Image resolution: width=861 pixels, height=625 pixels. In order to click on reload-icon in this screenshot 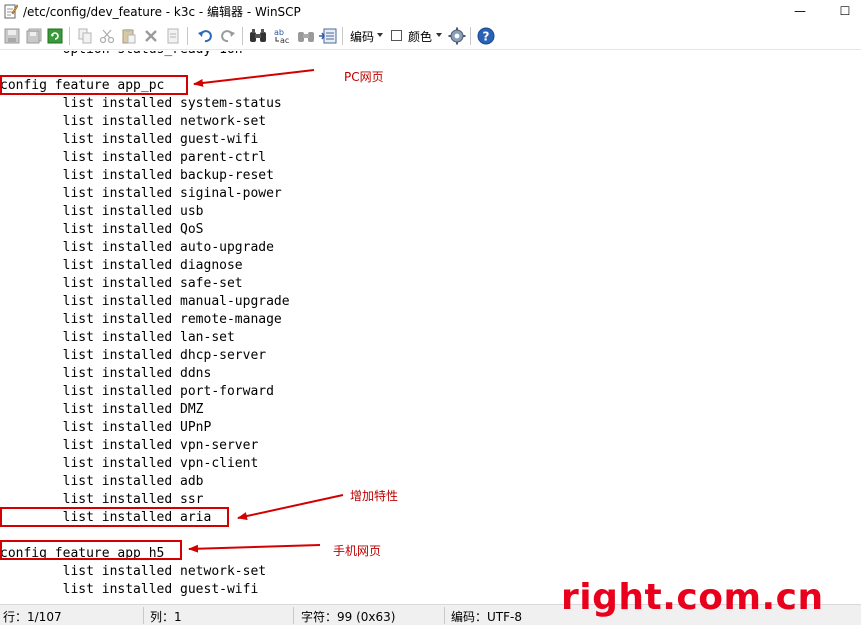, I will do `click(55, 36)`.